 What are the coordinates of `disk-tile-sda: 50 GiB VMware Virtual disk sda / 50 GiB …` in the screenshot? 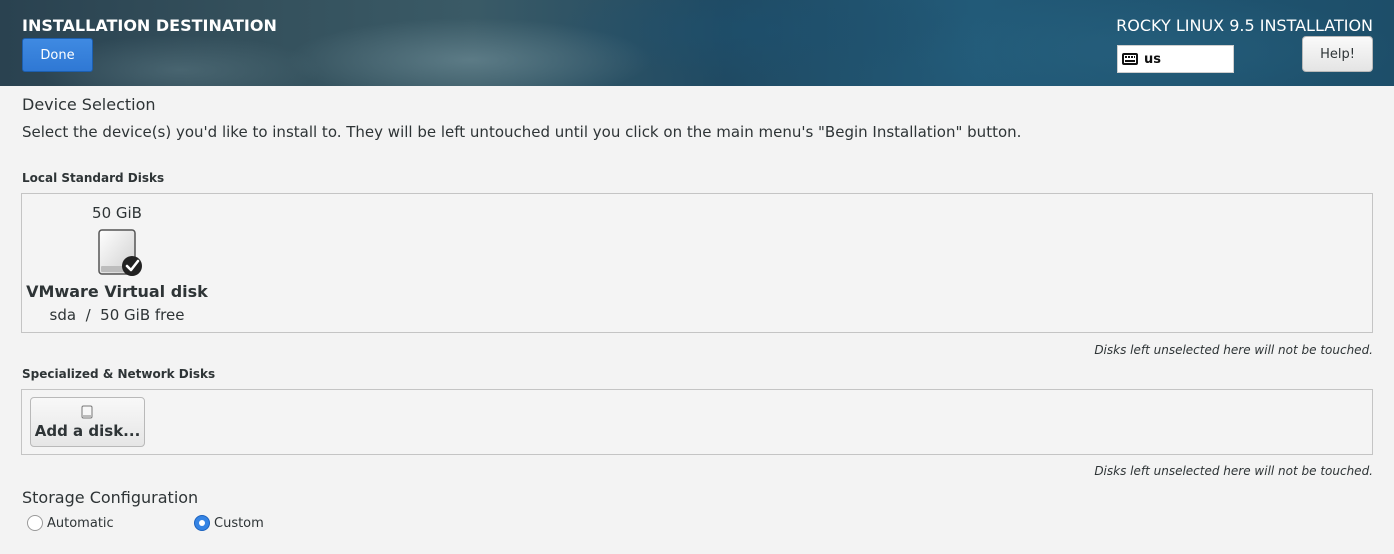 It's located at (117, 263).